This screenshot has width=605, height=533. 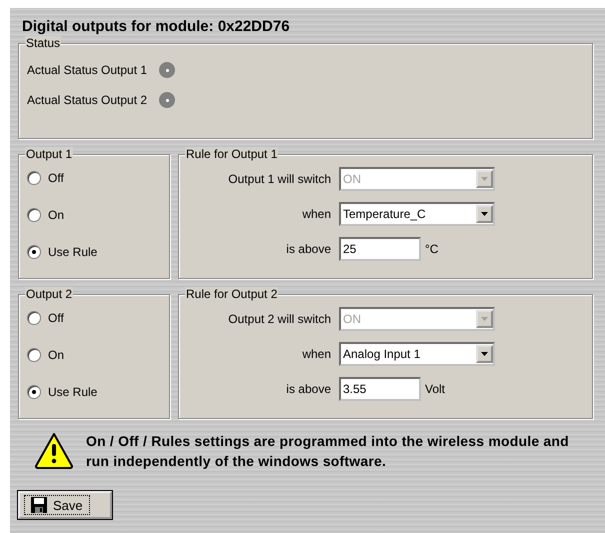 What do you see at coordinates (65, 505) in the screenshot?
I see `save-button: Save` at bounding box center [65, 505].